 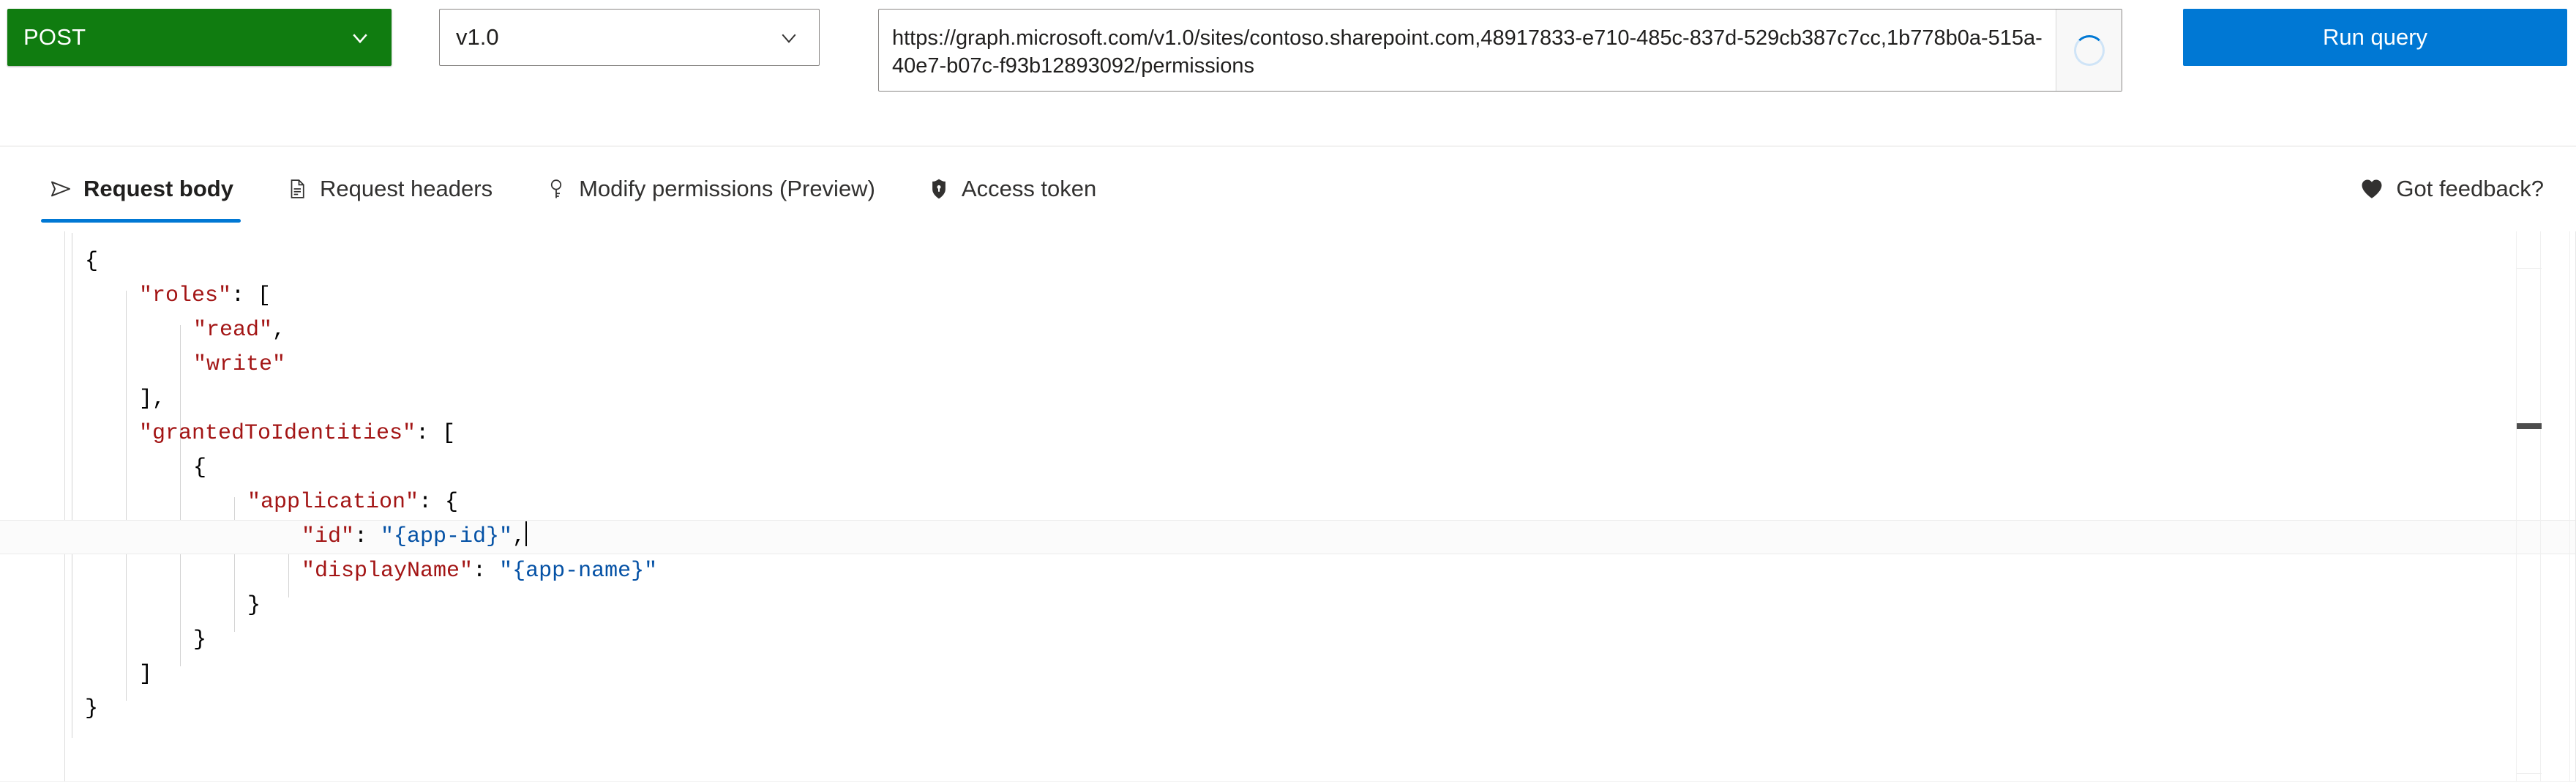 I want to click on editor-line: "grantedToIdentities": [, so click(x=1268, y=434).